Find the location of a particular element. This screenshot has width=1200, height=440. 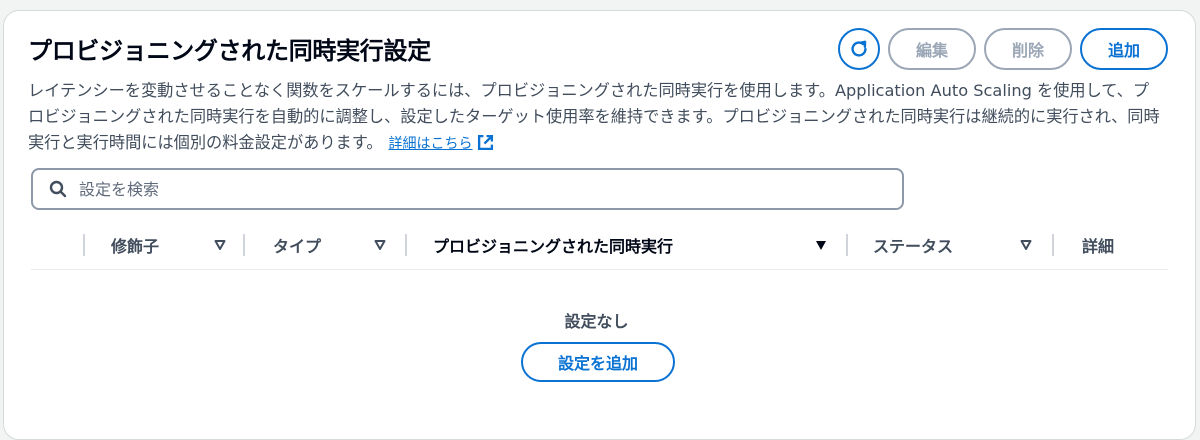

search-icon is located at coordinates (58, 189).